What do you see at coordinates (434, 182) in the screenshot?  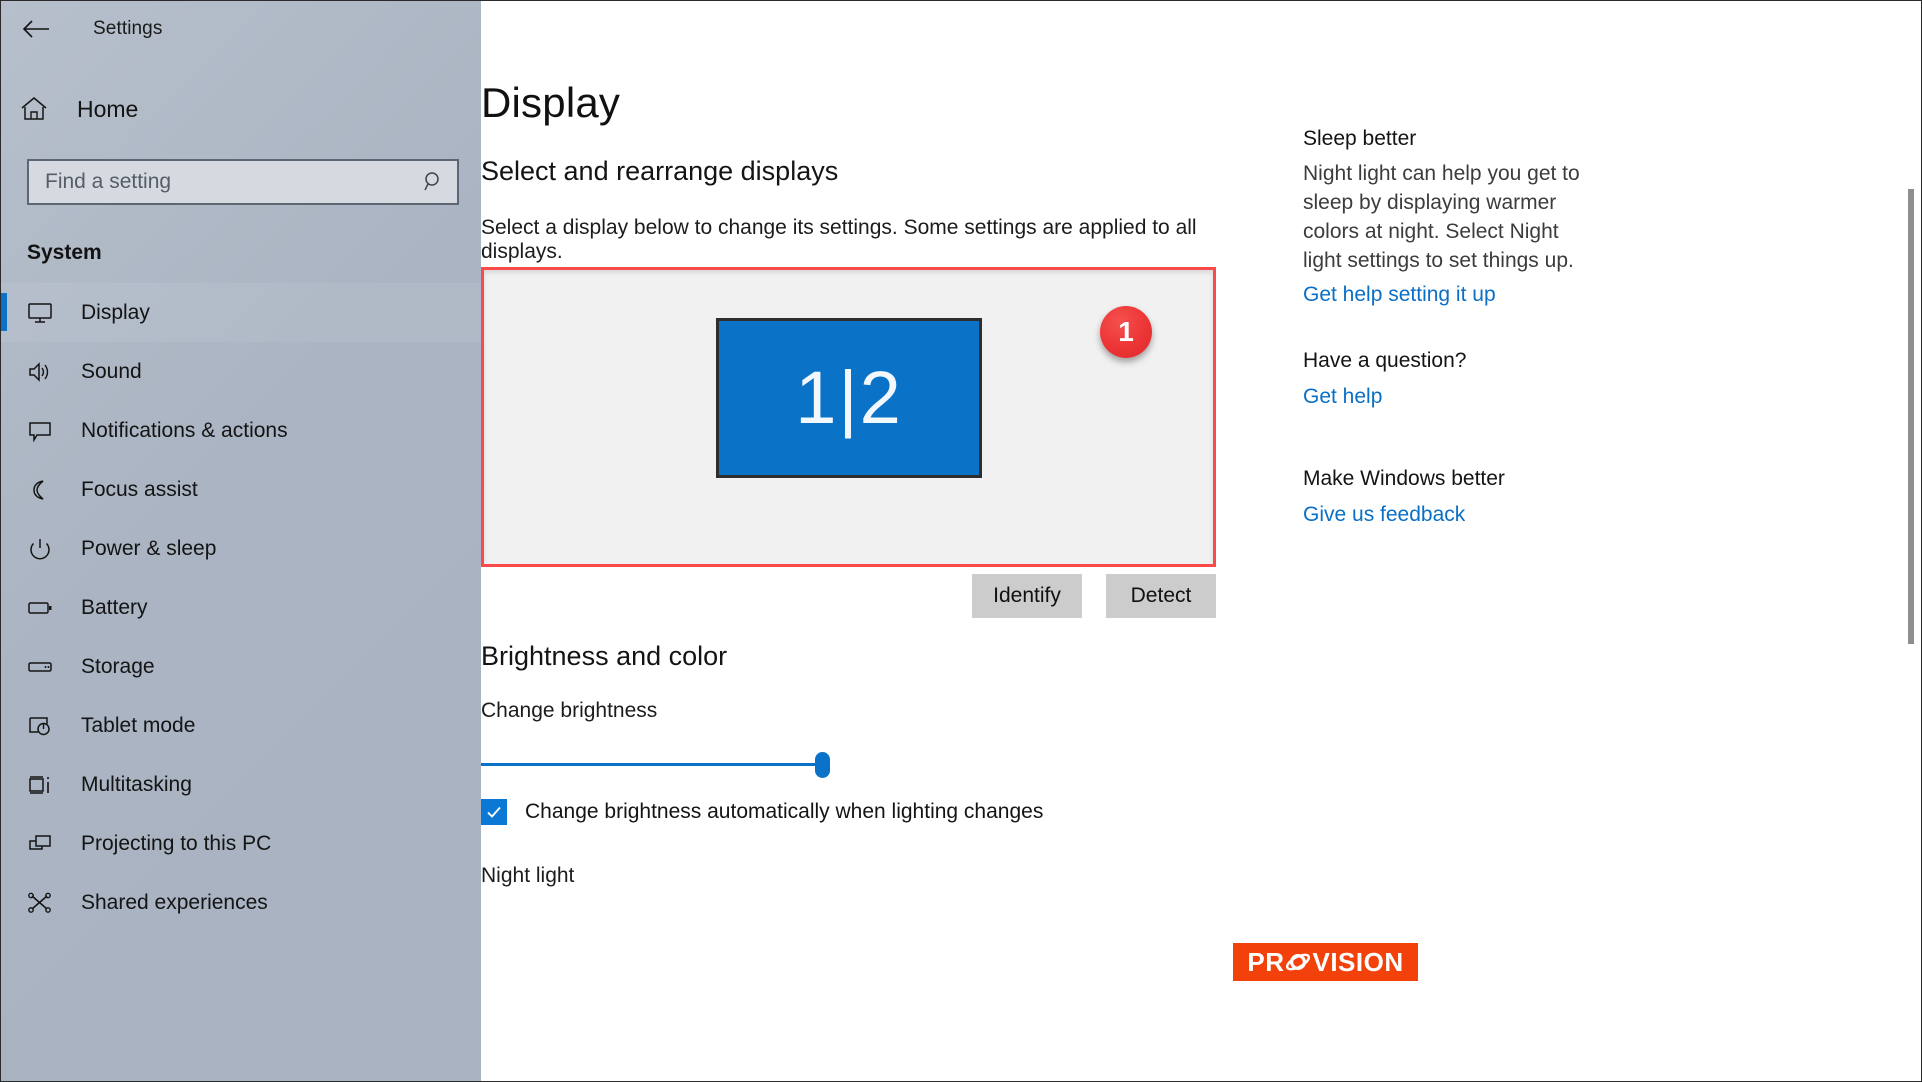 I see `search-icon` at bounding box center [434, 182].